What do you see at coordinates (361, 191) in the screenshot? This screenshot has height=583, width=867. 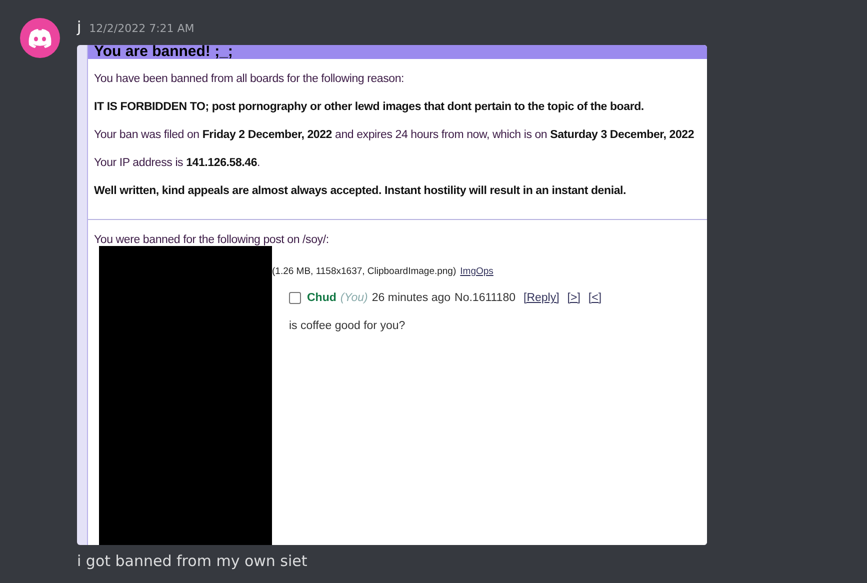 I see `ban-text: Well written, kind appeals are almost always accepted. Instant hostility will result in an instant denial.` at bounding box center [361, 191].